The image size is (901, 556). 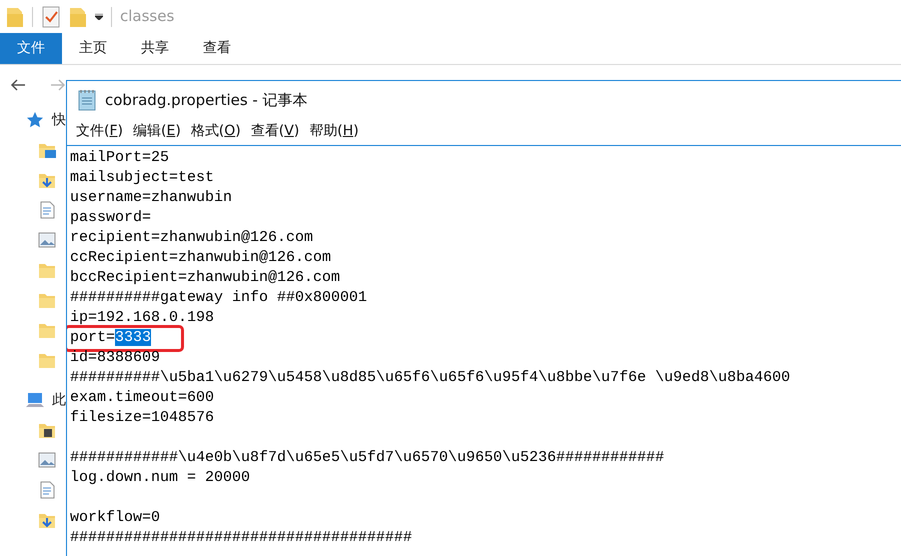 What do you see at coordinates (217, 48) in the screenshot?
I see `ribbon-tab: 查看` at bounding box center [217, 48].